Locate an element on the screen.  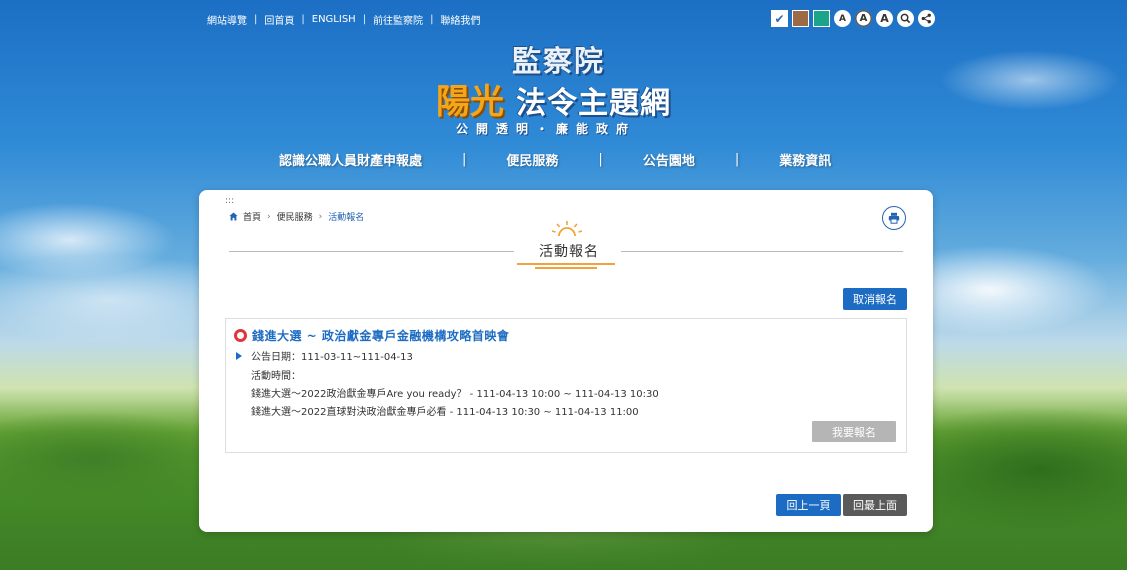
font-small-icon: A is located at coordinates (842, 18).